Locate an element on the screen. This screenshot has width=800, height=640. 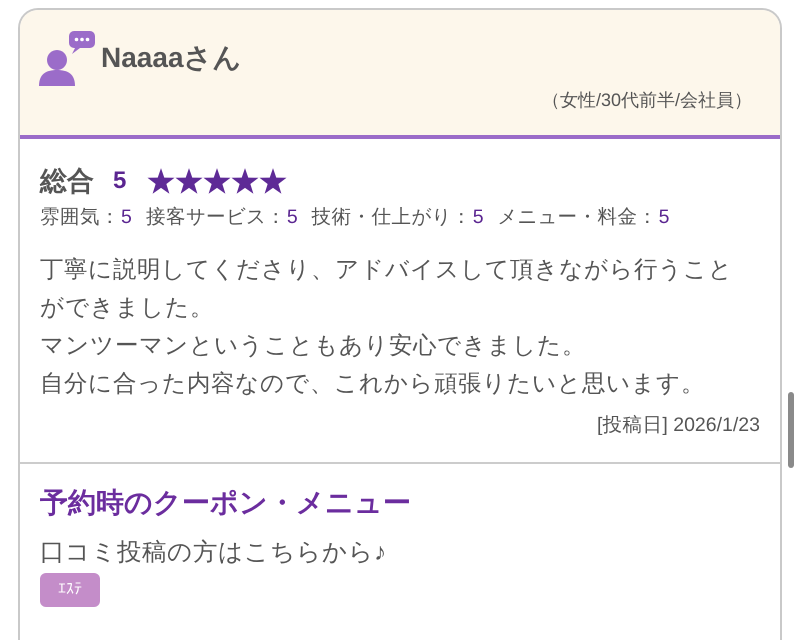
coupon-heading: 予約時のクーポン・メニュー is located at coordinates (225, 503).